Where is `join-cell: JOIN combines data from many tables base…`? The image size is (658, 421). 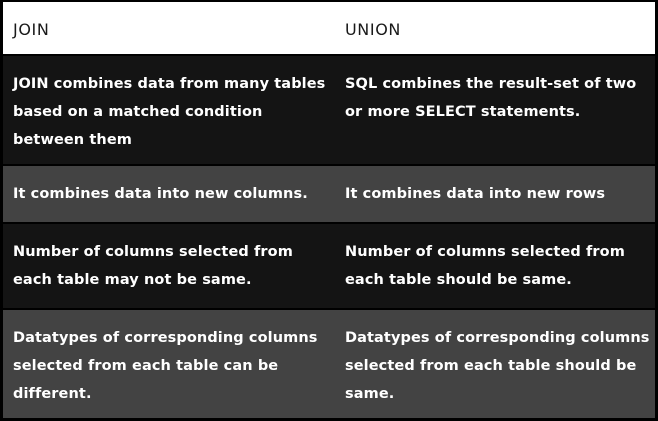
join-cell: JOIN combines data from many tables base… is located at coordinates (169, 112).